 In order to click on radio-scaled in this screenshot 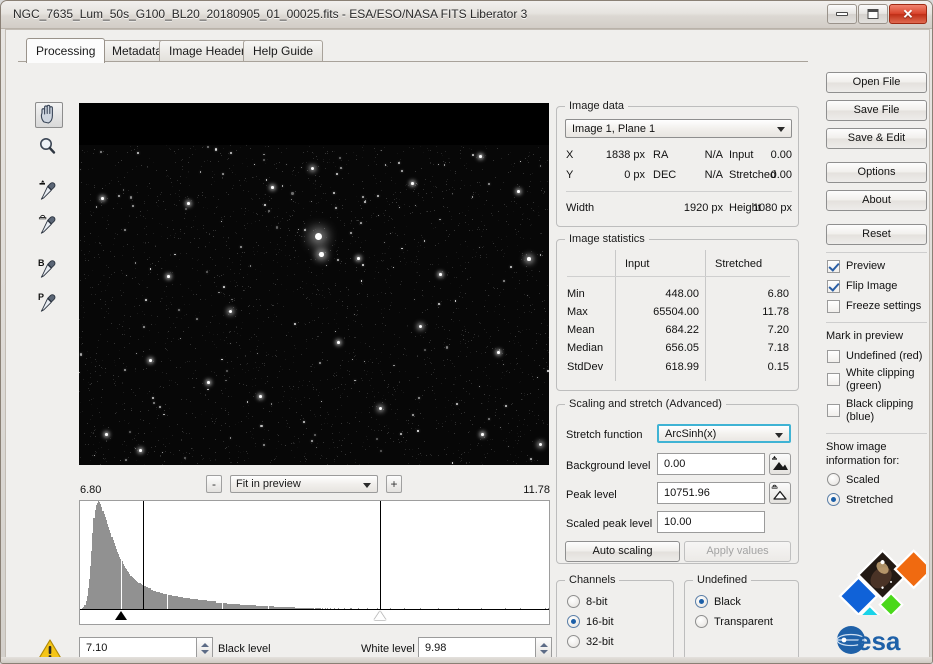, I will do `click(833, 479)`.